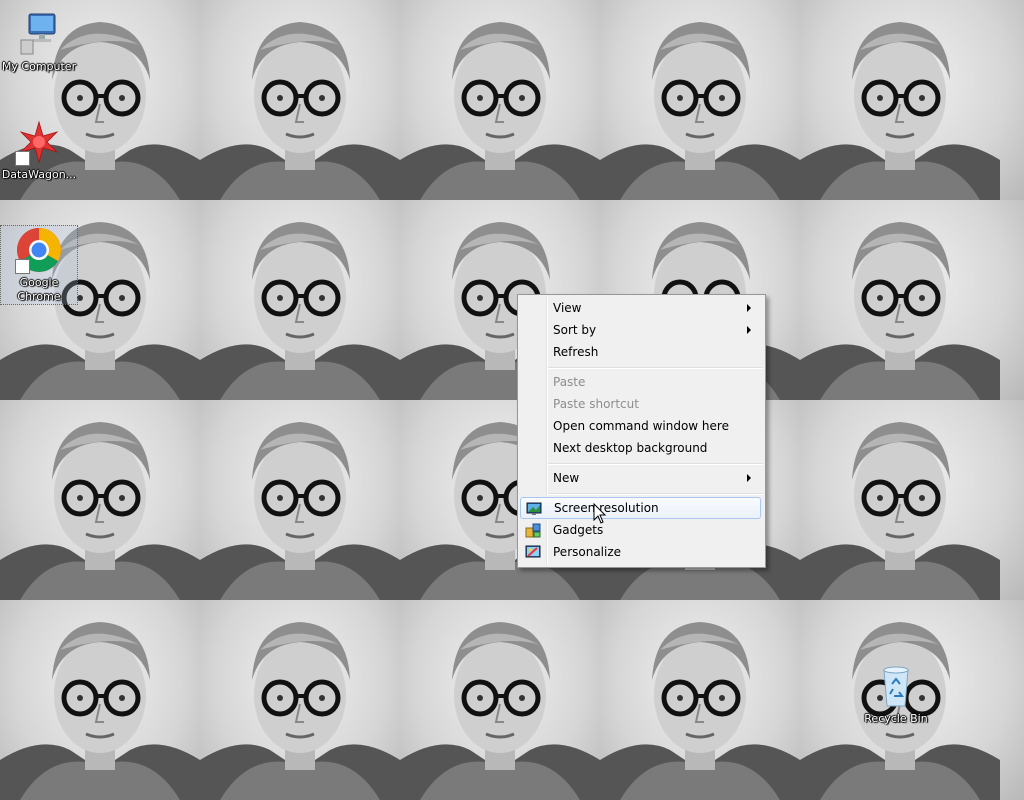  What do you see at coordinates (533, 552) in the screenshot?
I see `personalize-icon` at bounding box center [533, 552].